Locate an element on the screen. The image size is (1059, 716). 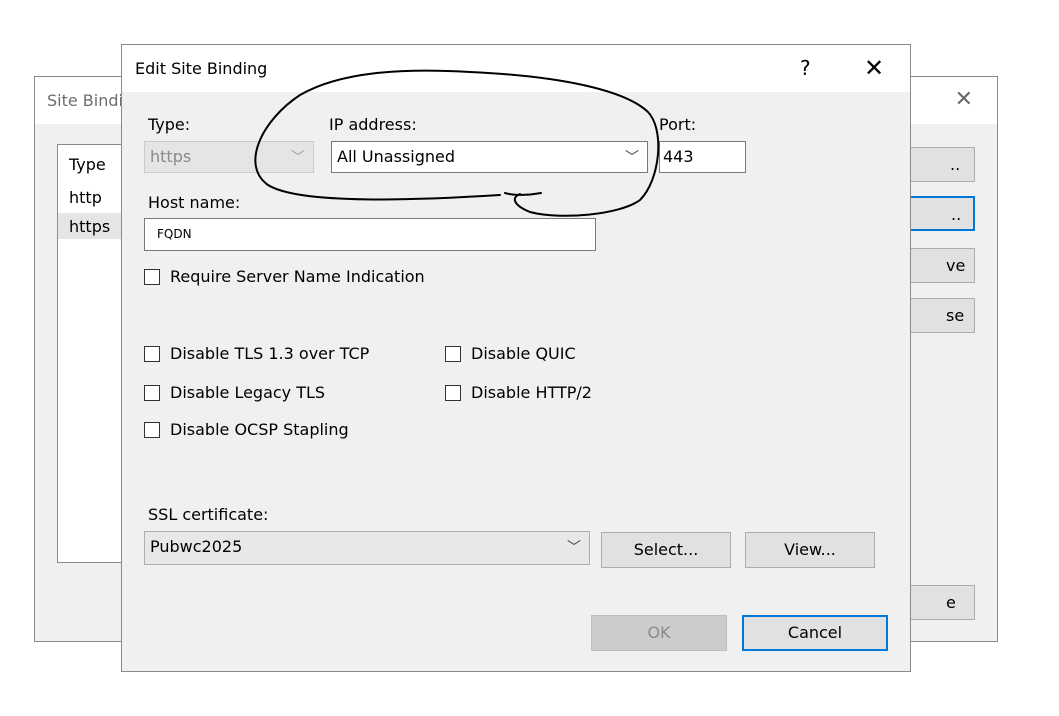
checkbox-label: Disable HTTP/2 is located at coordinates (531, 392).